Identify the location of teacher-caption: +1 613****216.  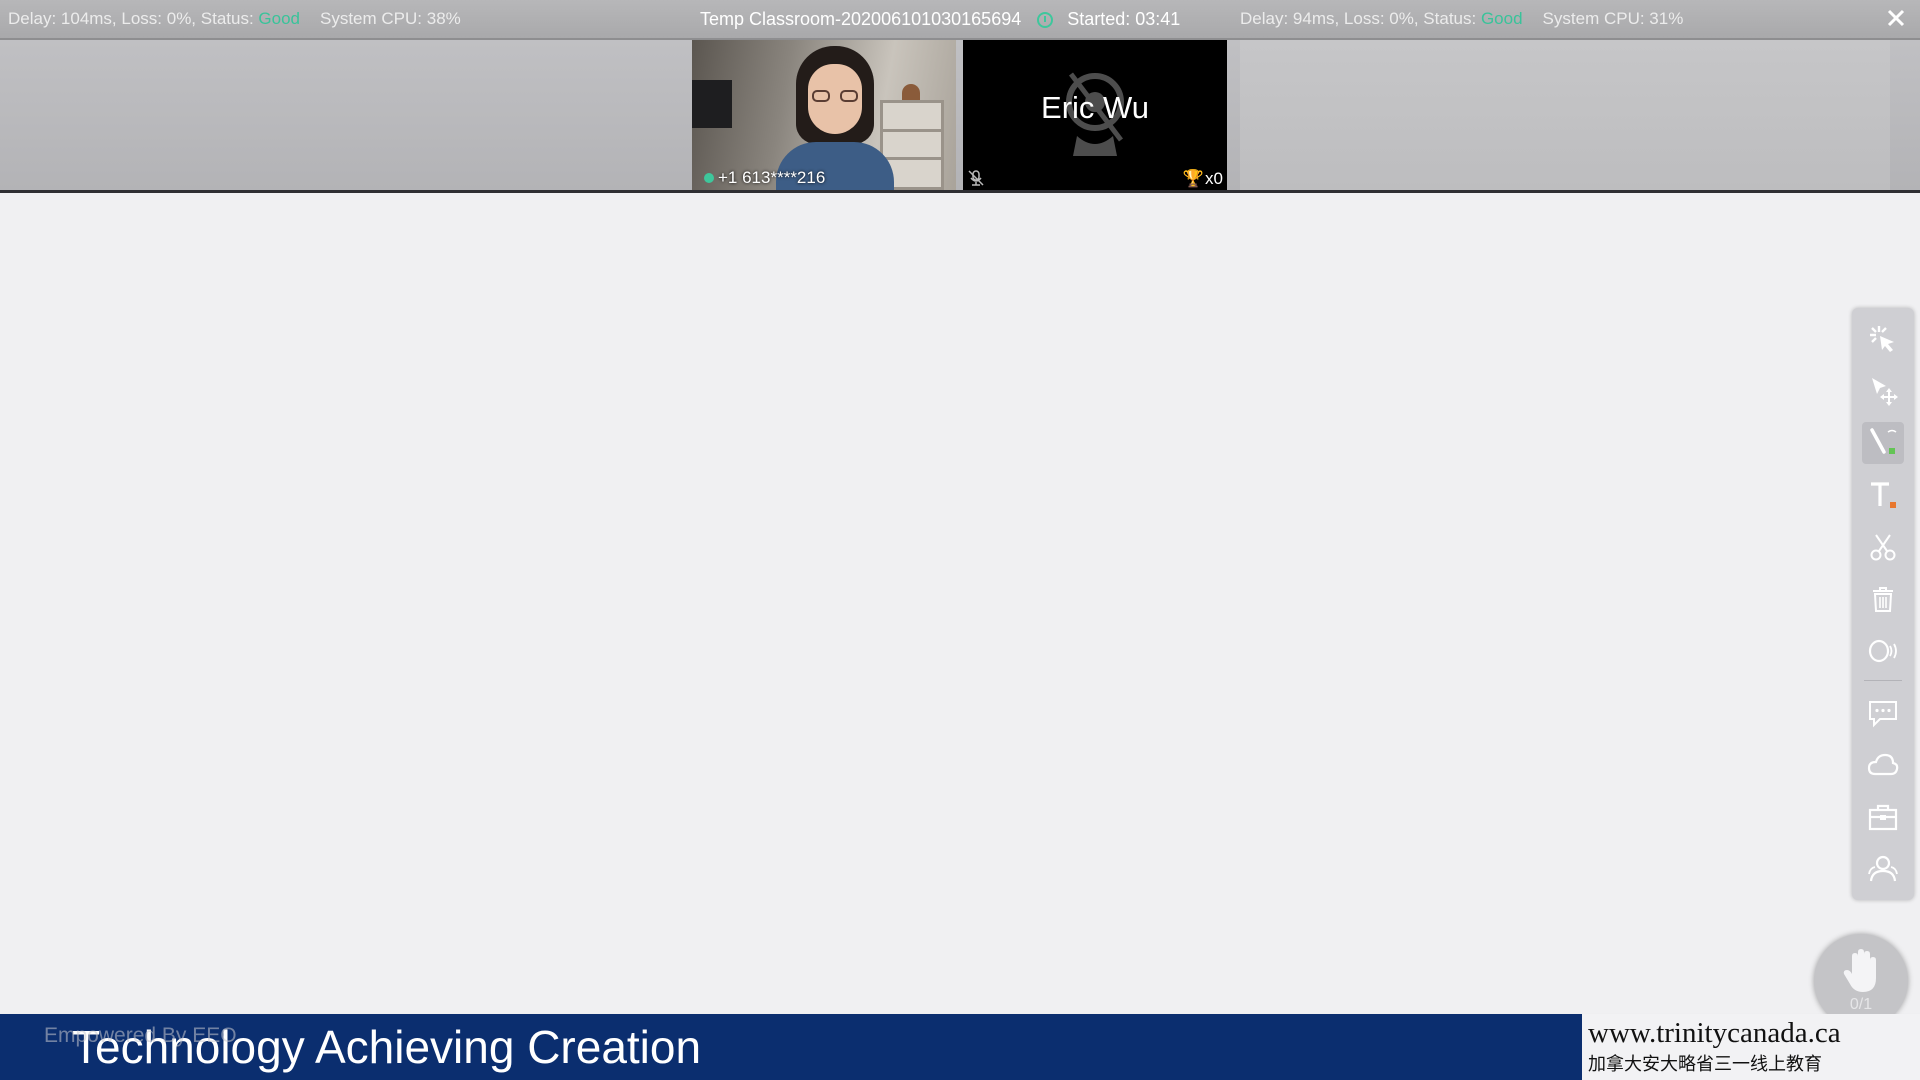
(764, 178).